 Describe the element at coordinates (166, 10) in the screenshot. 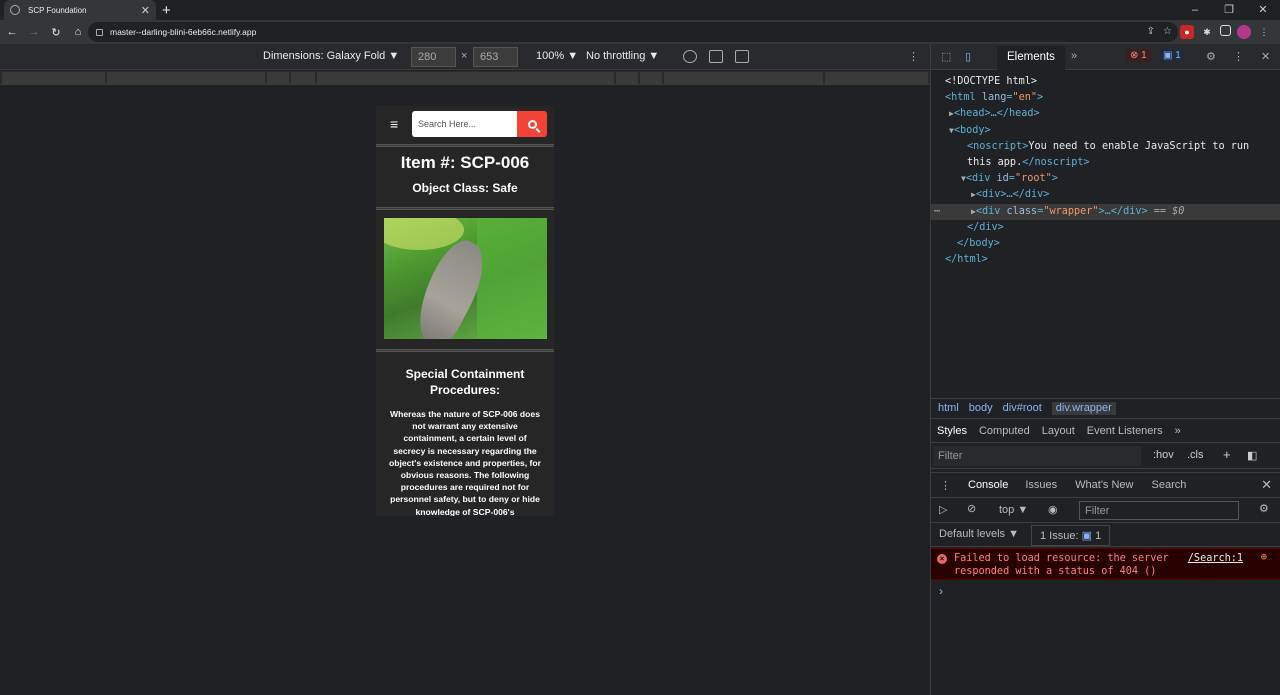

I see `new-tab-button: +` at that location.